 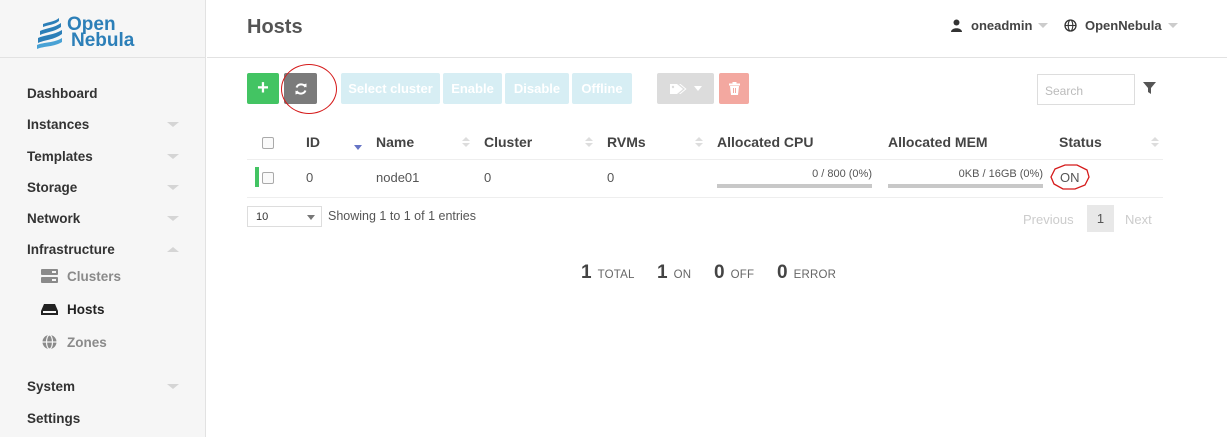 I want to click on user-icon, so click(x=956, y=25).